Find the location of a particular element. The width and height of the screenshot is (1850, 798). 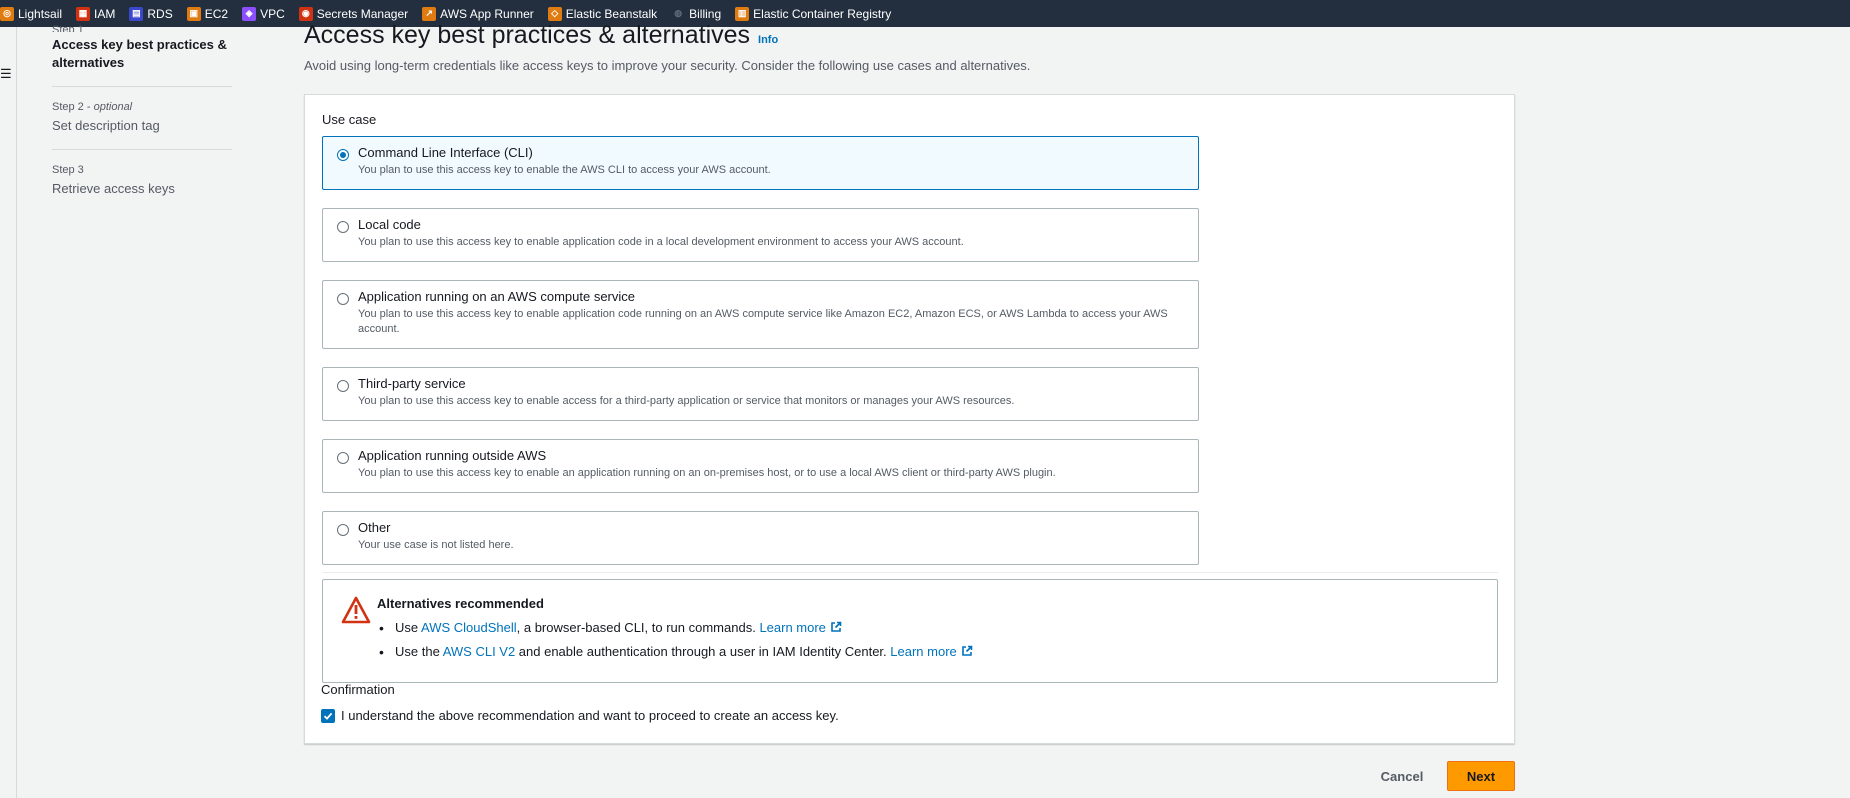

aws-cli-v2-link: AWS CLI V2 is located at coordinates (479, 651).